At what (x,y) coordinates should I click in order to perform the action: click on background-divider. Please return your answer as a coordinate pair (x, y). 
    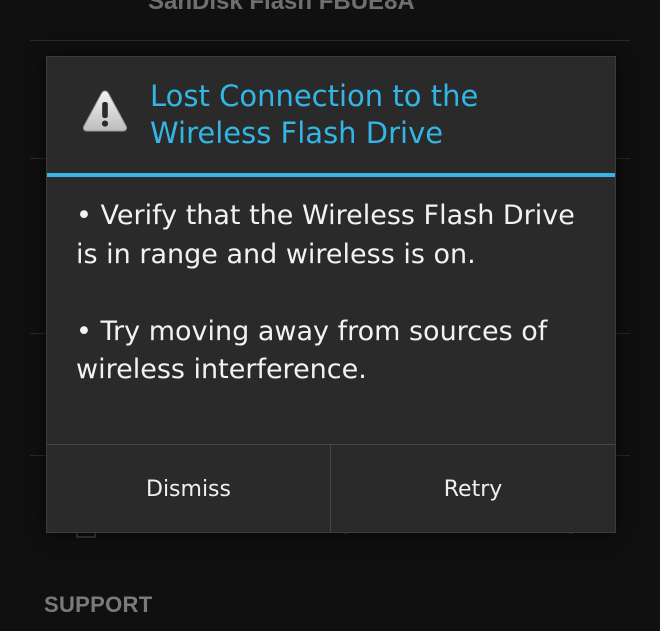
    Looking at the image, I should click on (330, 40).